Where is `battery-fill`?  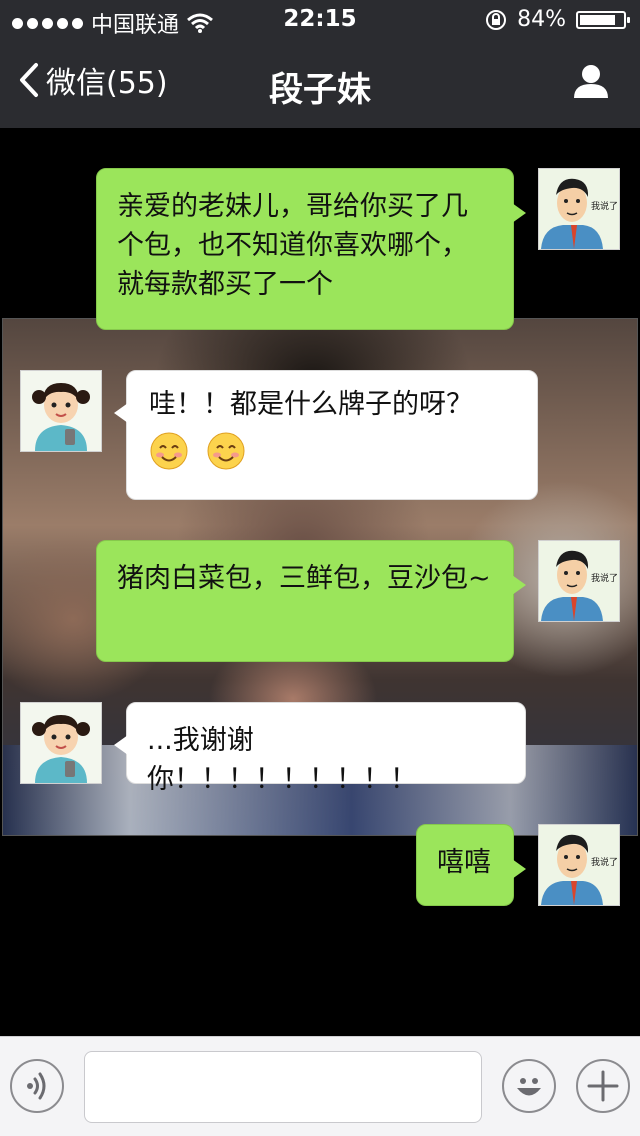 battery-fill is located at coordinates (597, 19).